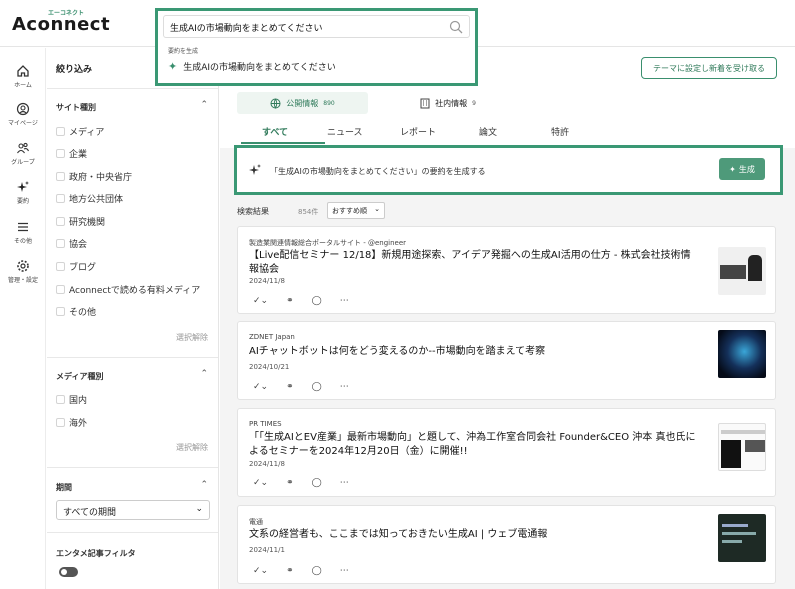 This screenshot has width=795, height=589. What do you see at coordinates (22, 241) in the screenshot?
I see `rail-other-label: その他` at bounding box center [22, 241].